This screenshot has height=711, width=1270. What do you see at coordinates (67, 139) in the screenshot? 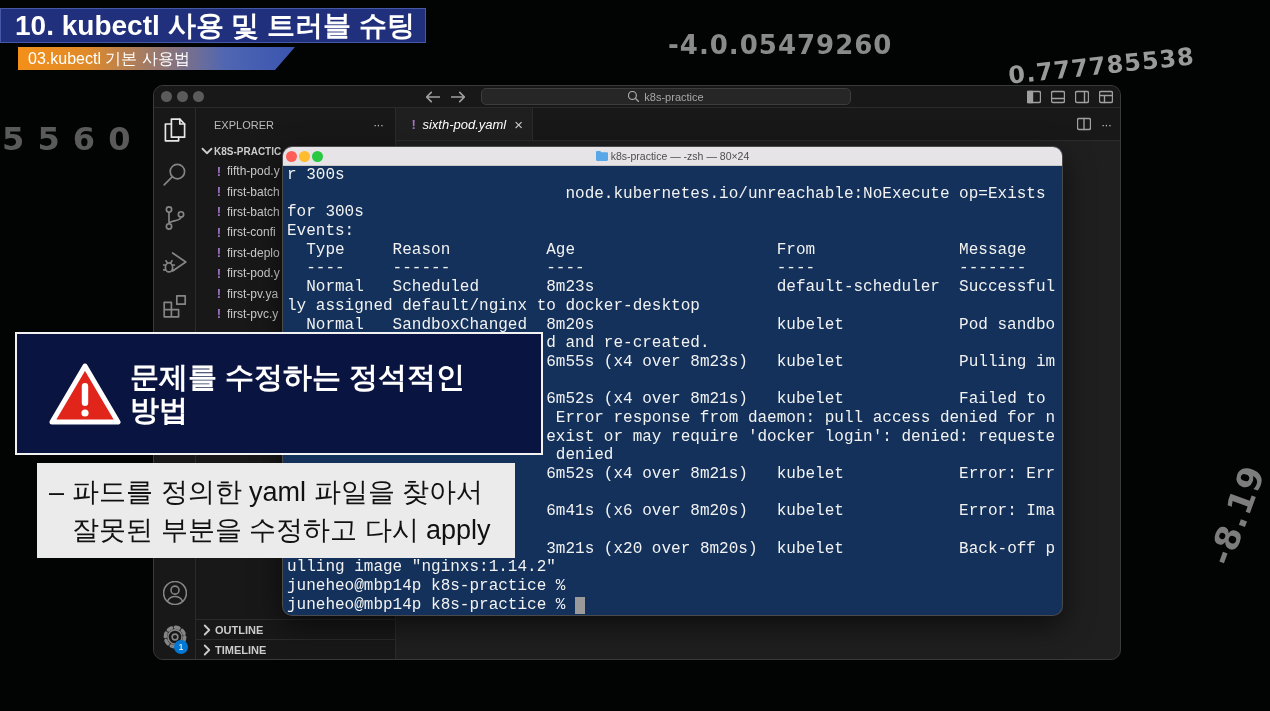
I see `background-number: 5 5 6 0` at bounding box center [67, 139].